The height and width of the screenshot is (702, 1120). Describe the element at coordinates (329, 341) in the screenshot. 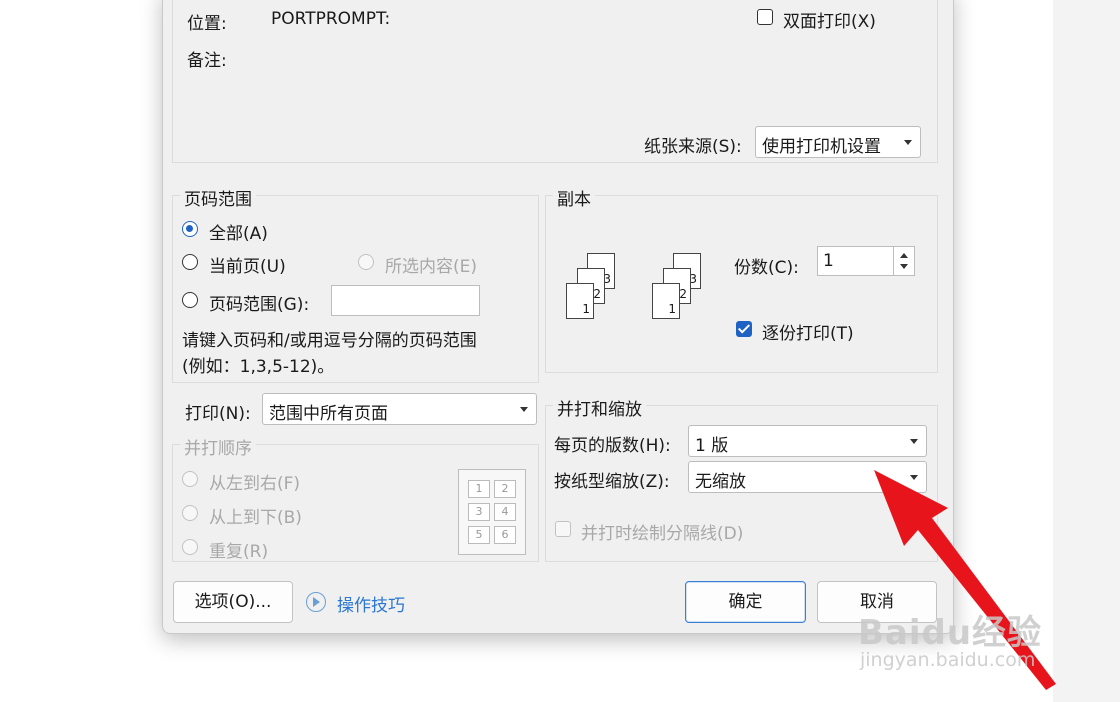

I see `page-range-hint-1: 请键入页码和/或用逗号分隔的页码范围` at that location.